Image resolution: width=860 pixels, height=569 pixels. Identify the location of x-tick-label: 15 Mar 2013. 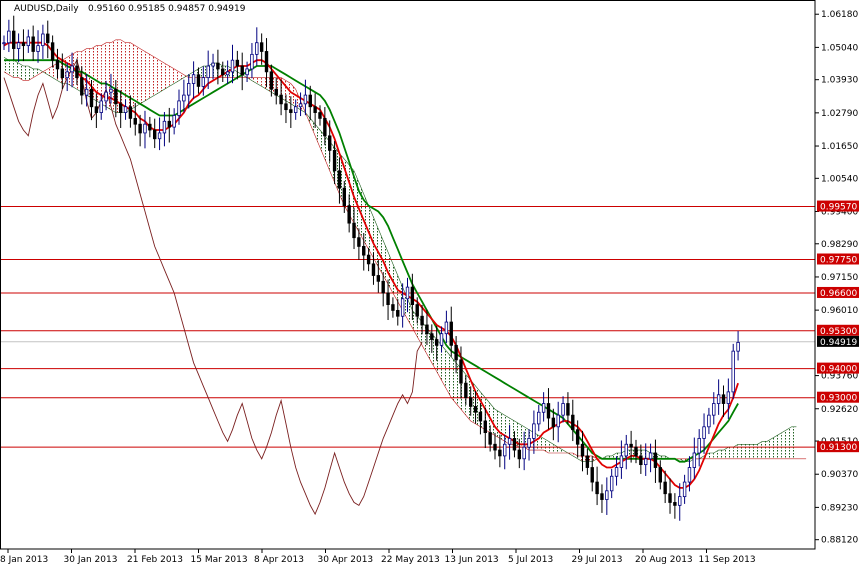
(219, 560).